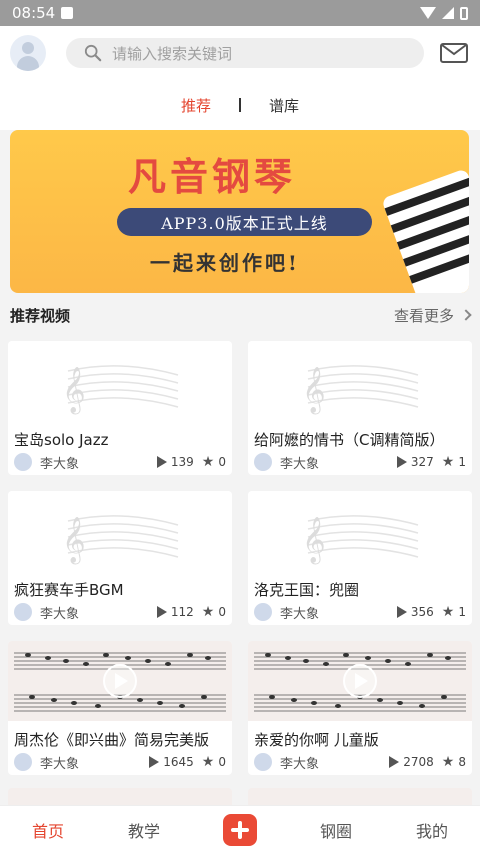 The width and height of the screenshot is (480, 853). I want to click on play-count: 139, so click(182, 462).